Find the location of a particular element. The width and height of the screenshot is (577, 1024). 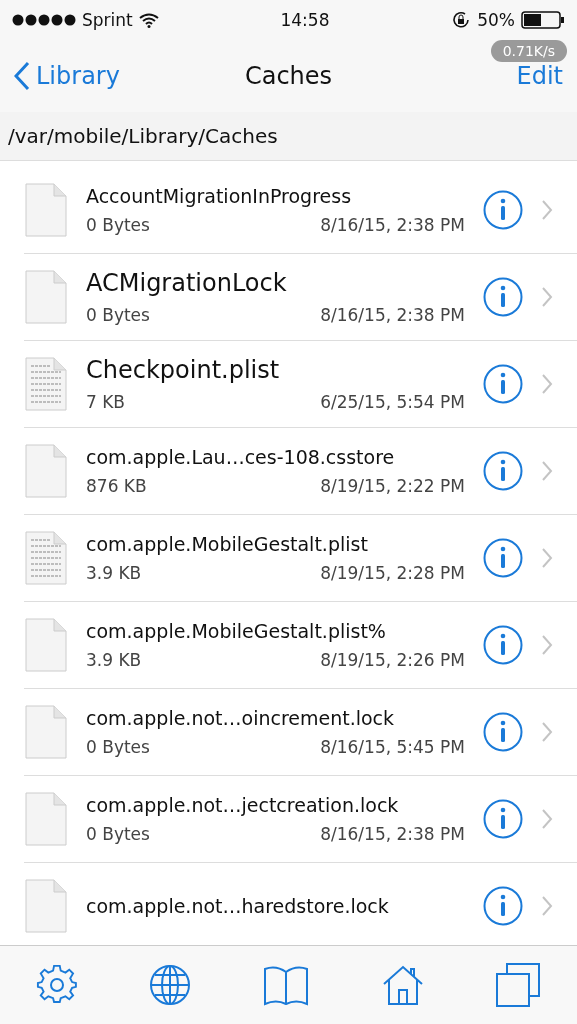

signal-icon is located at coordinates (44, 20).